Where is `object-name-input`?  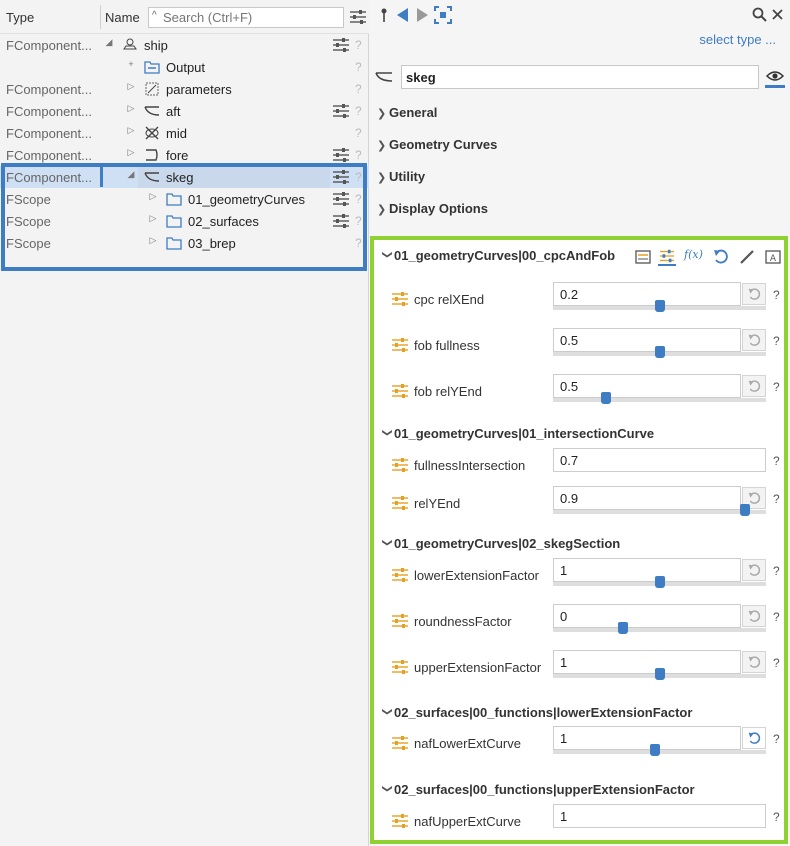 object-name-input is located at coordinates (580, 77).